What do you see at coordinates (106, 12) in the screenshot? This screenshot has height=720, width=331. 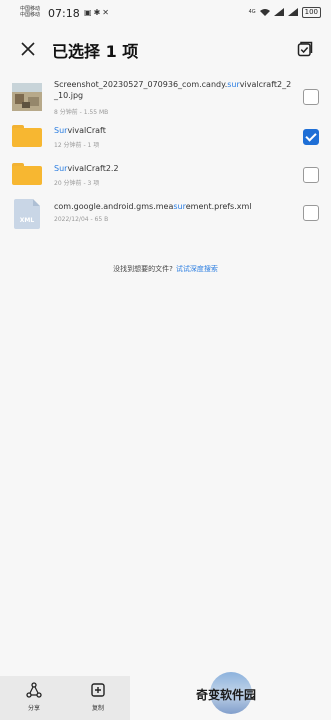 I see `mute-icon: ✕` at bounding box center [106, 12].